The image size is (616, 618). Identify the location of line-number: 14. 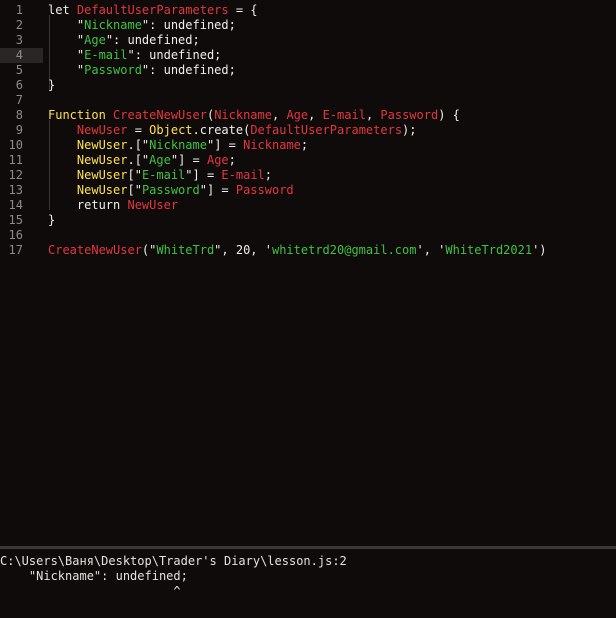
(15, 205).